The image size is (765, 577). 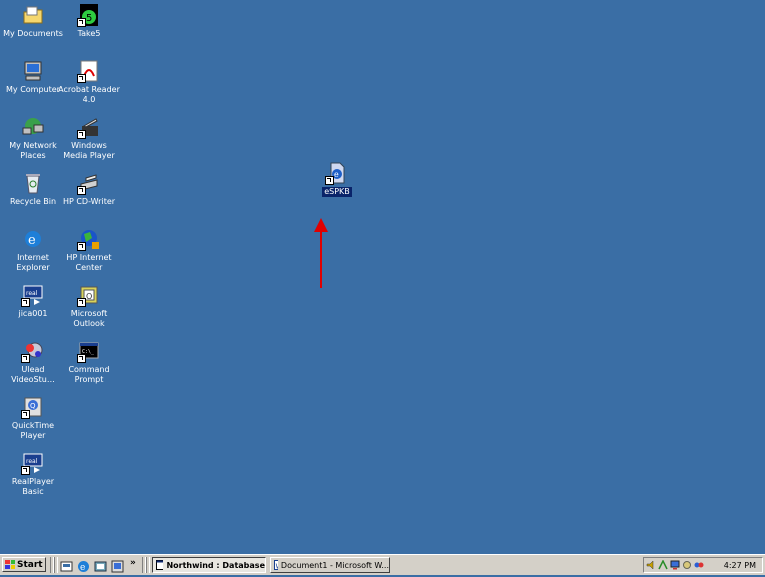 What do you see at coordinates (33, 89) in the screenshot?
I see `icon-label: My Computer` at bounding box center [33, 89].